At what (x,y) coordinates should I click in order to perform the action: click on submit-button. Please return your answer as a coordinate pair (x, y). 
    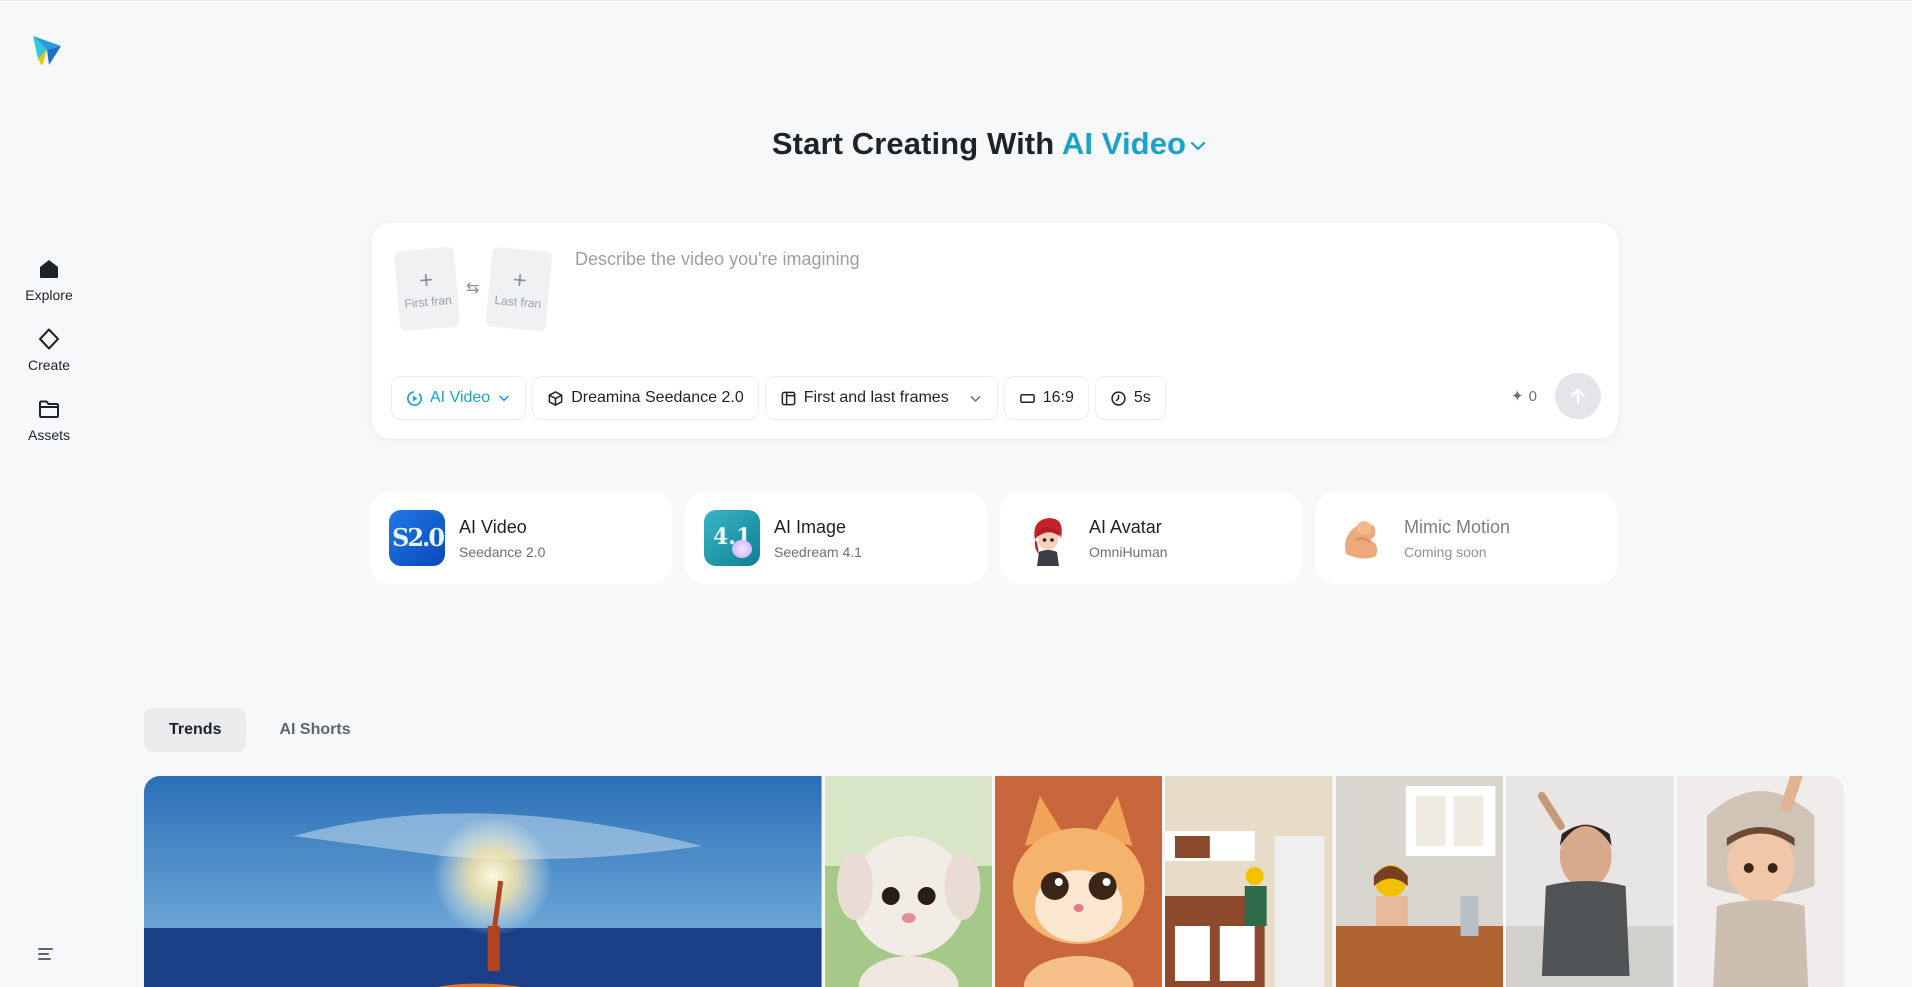
    Looking at the image, I should click on (1578, 396).